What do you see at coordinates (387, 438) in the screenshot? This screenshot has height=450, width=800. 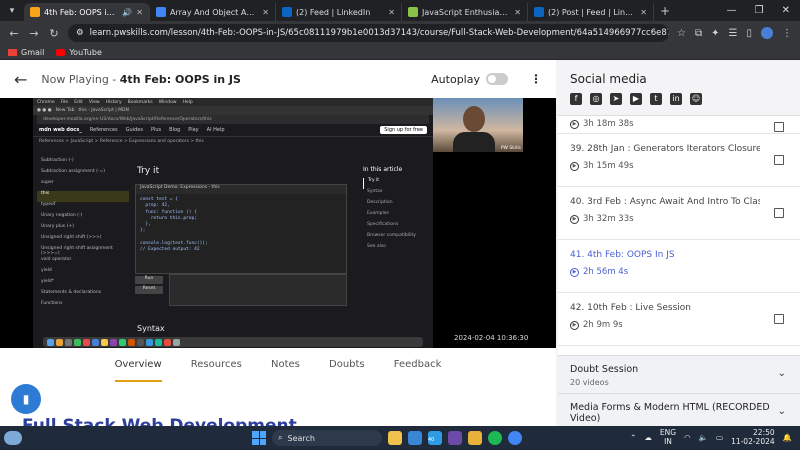 I see `taskbar-center: ⌕ Search 40` at bounding box center [387, 438].